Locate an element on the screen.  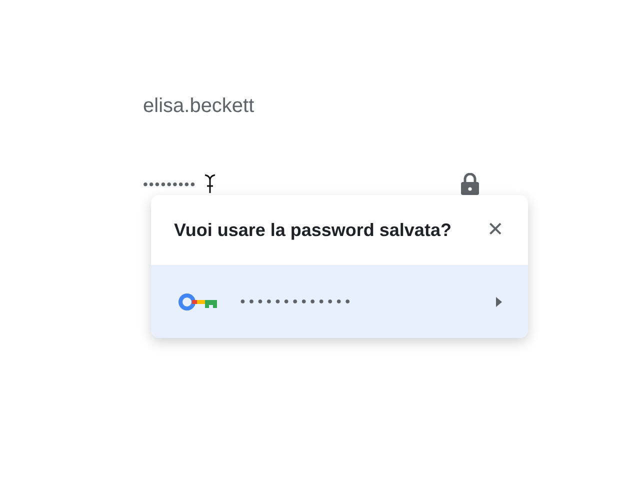
password-field: ••••••••• is located at coordinates (169, 184).